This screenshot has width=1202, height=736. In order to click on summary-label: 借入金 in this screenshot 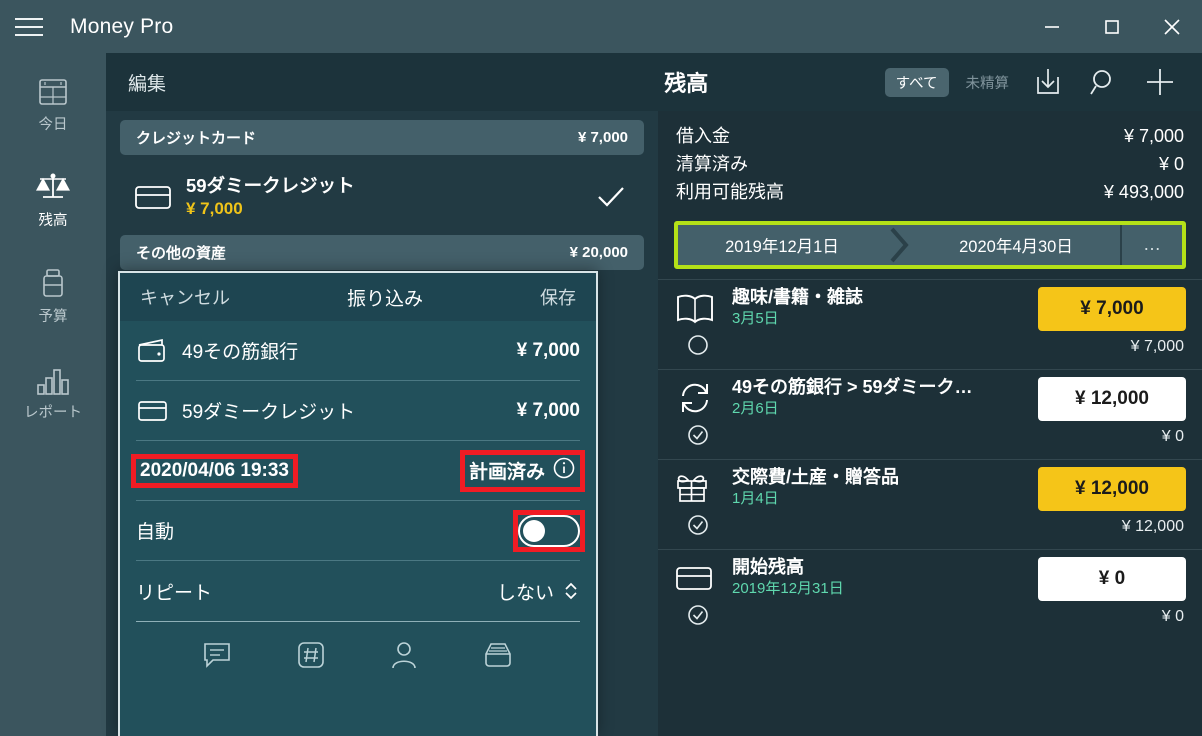, I will do `click(703, 136)`.